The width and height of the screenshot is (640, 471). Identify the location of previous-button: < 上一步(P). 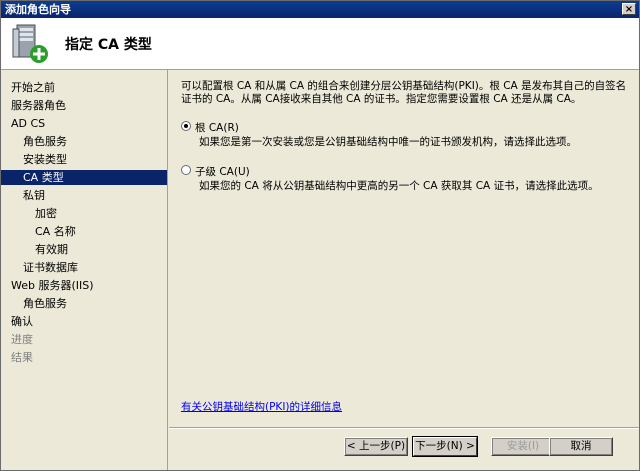
(376, 446).